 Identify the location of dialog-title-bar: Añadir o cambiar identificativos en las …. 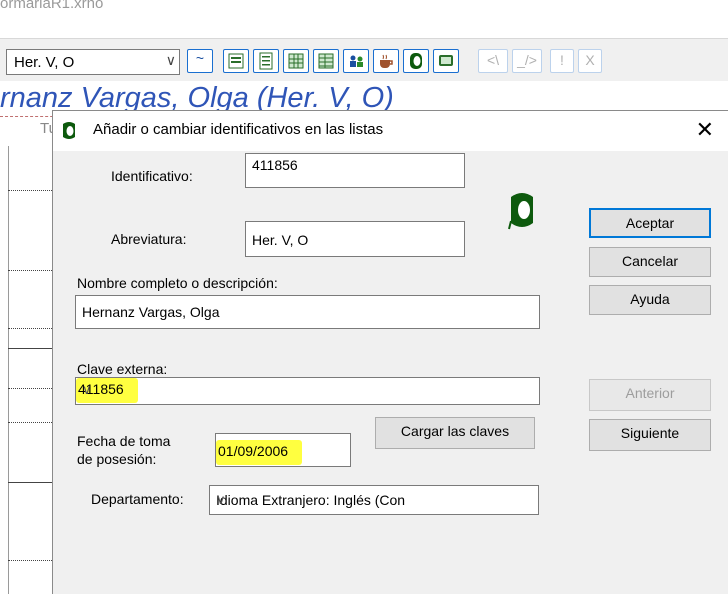
(390, 131).